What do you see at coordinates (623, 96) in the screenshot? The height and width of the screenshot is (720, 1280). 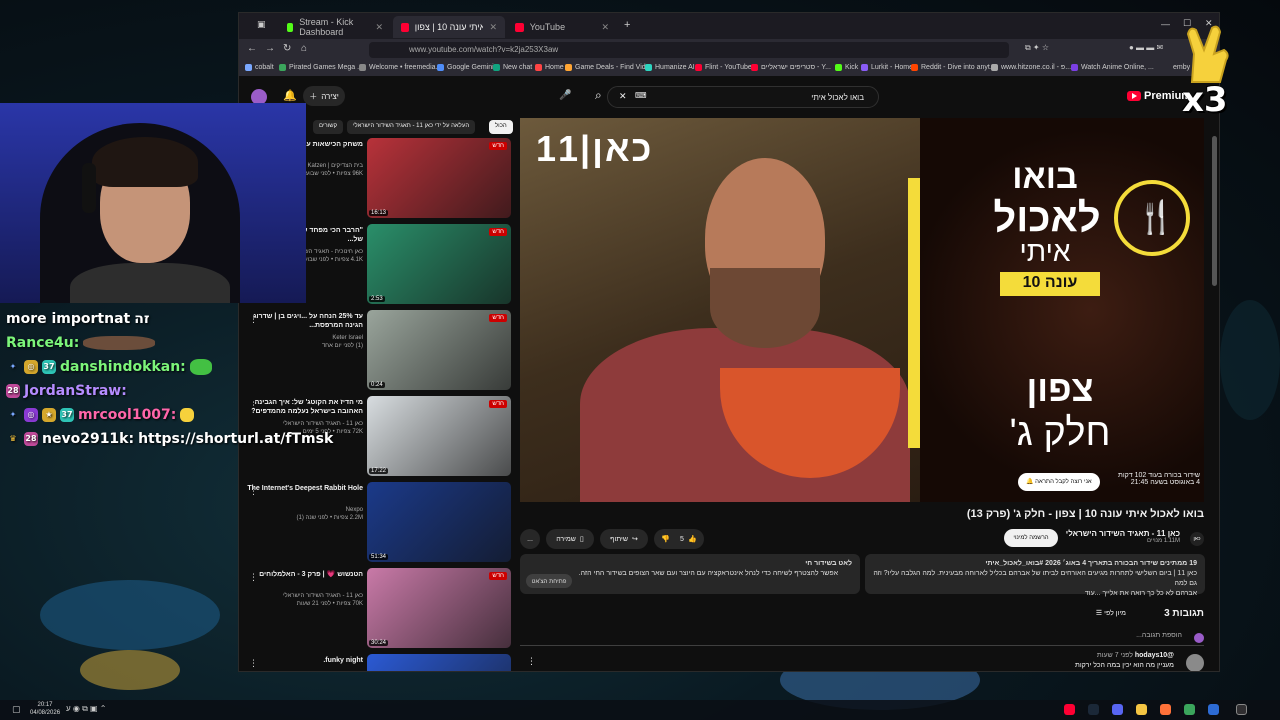 I see `clear-search-icon: ✕` at bounding box center [623, 96].